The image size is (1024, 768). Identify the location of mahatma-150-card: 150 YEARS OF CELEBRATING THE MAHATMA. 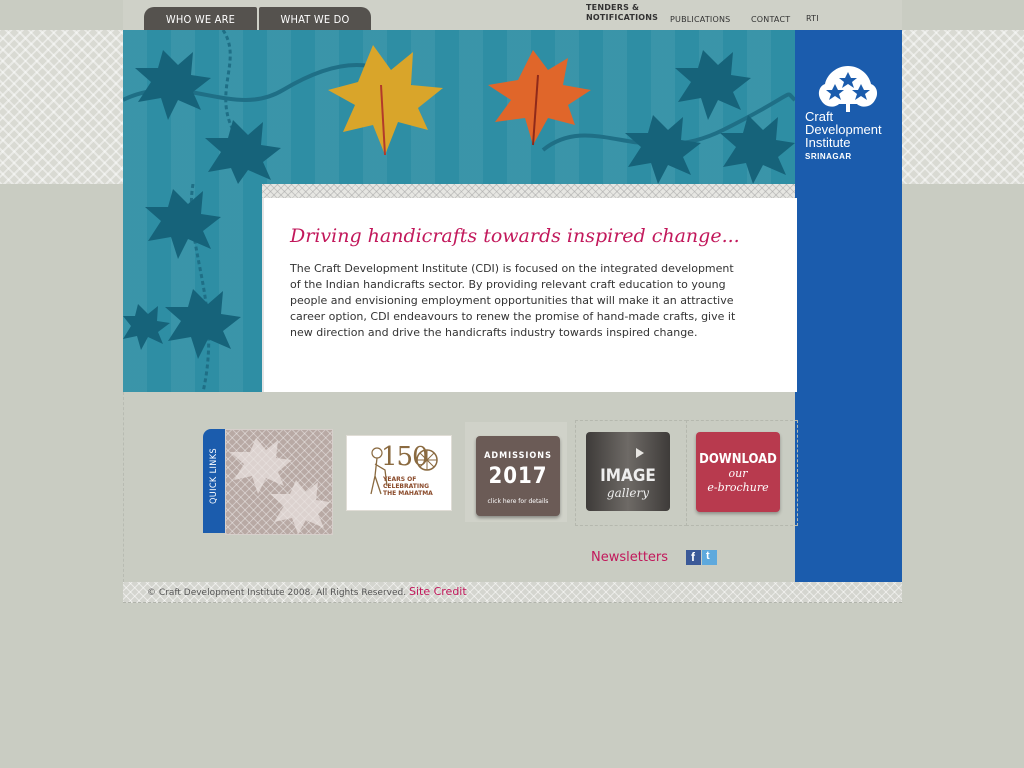
(399, 473).